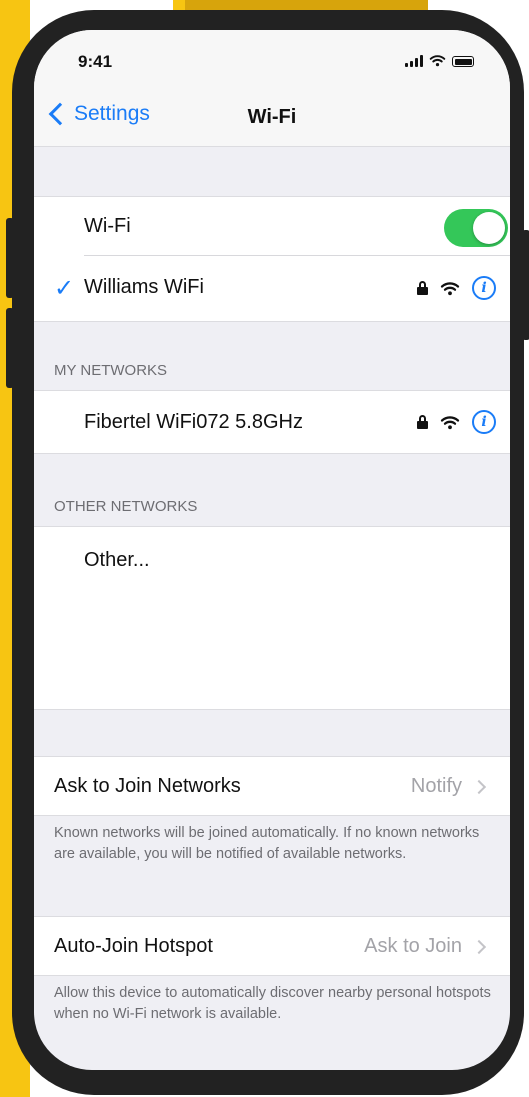 The height and width of the screenshot is (1097, 529). I want to click on auto-join-hotspot-value: Ask to Join, so click(413, 946).